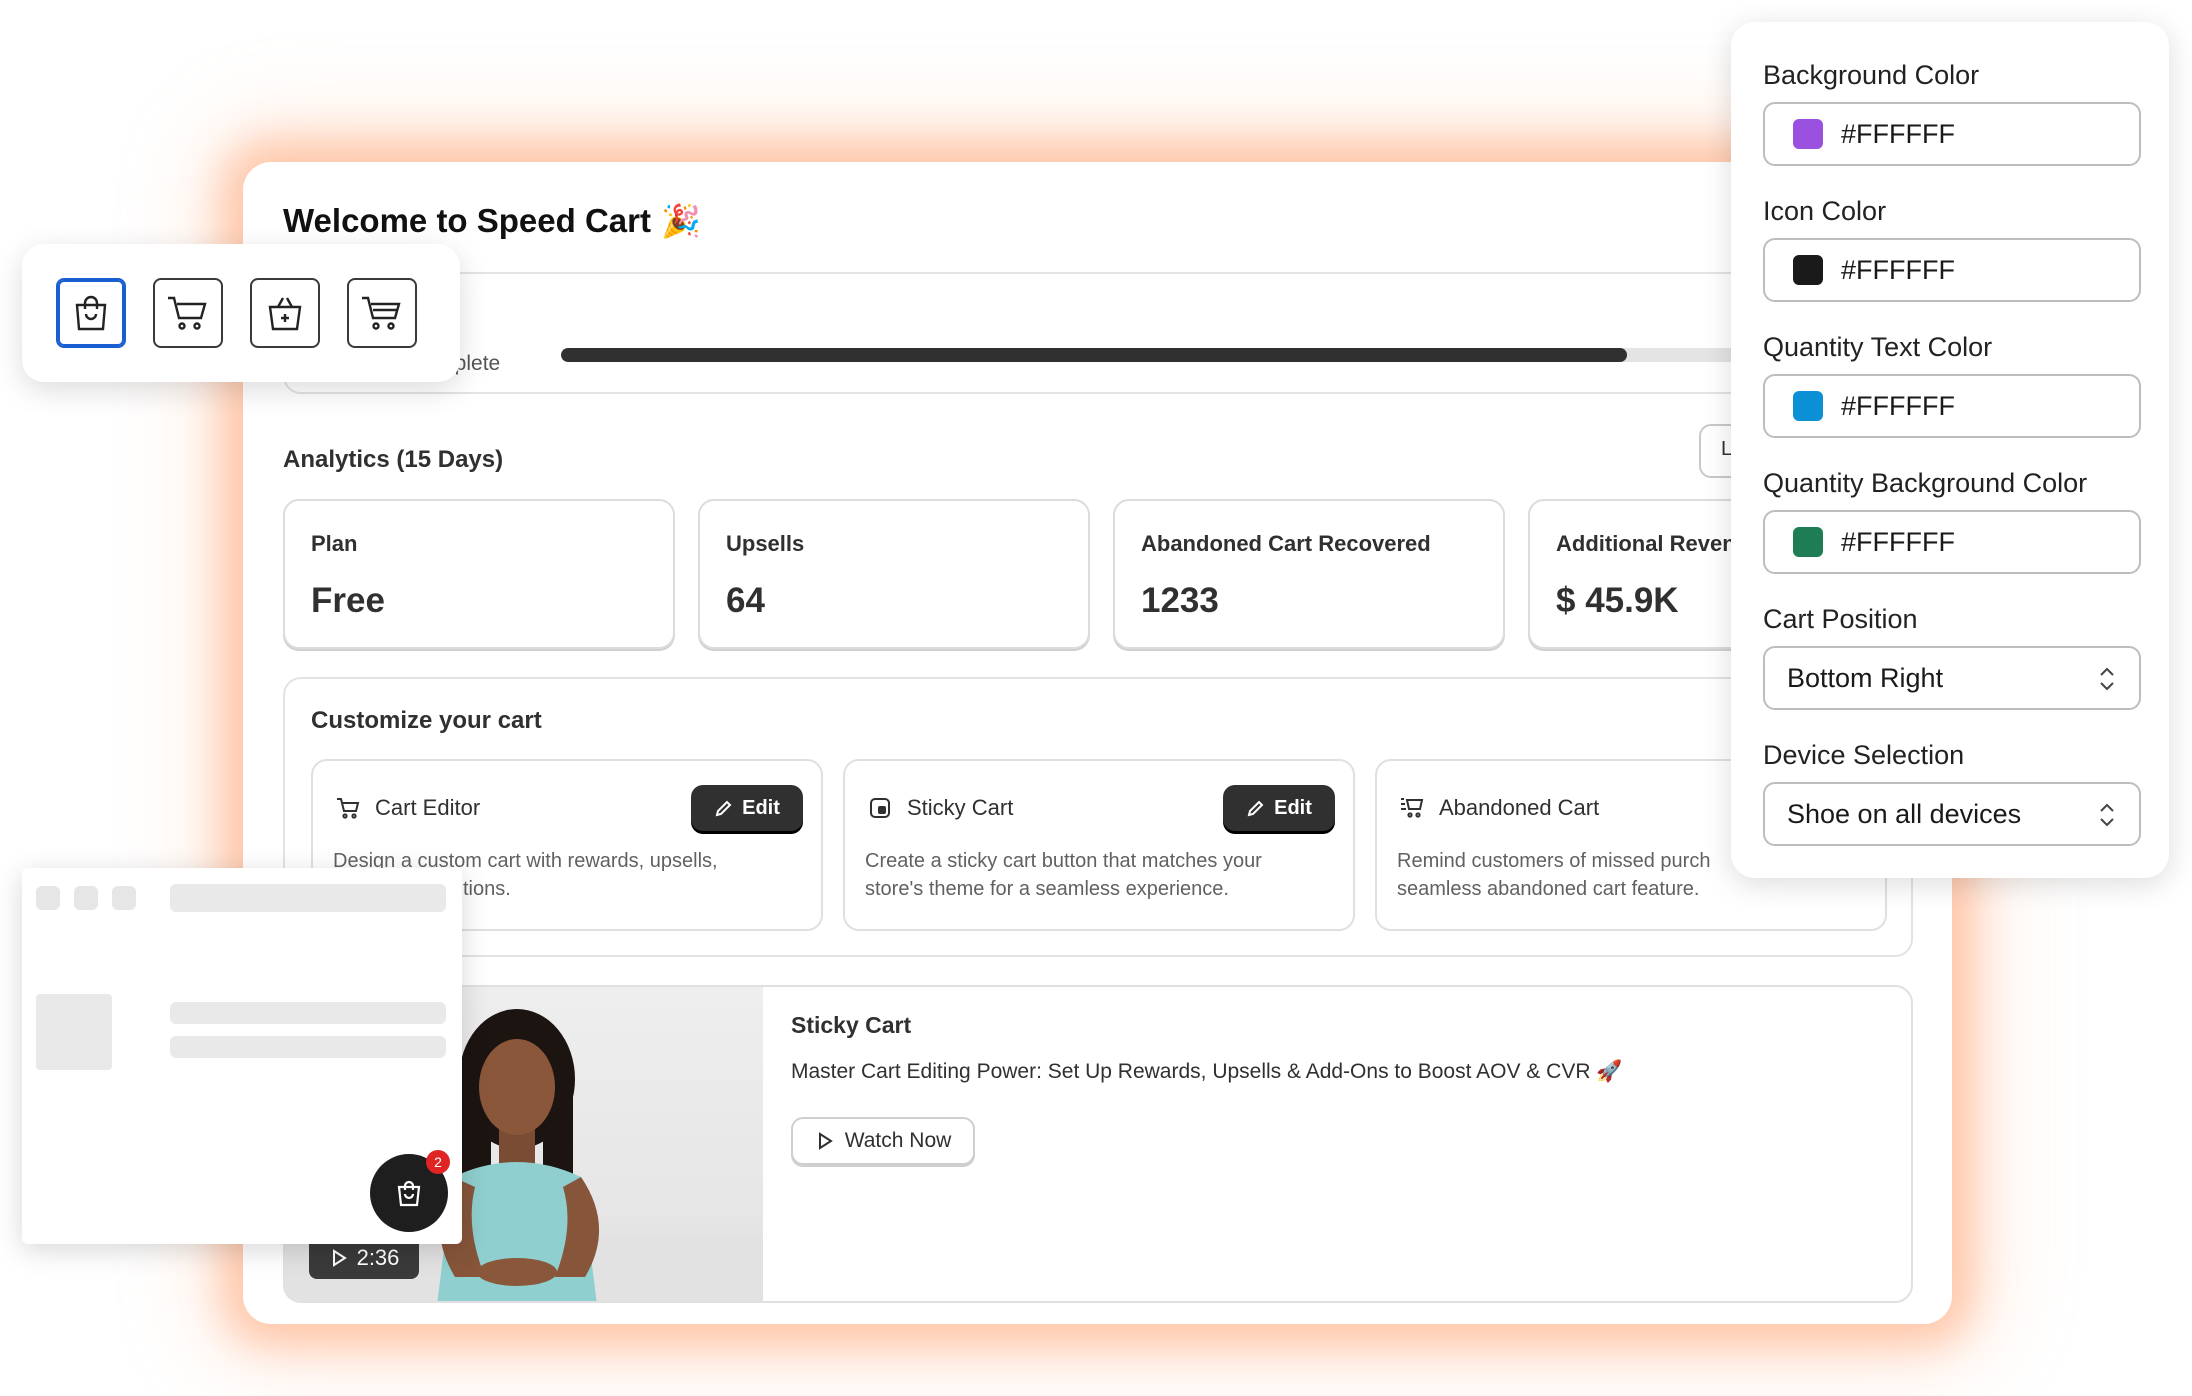 The image size is (2192, 1396). What do you see at coordinates (1646, 543) in the screenshot?
I see `stat-label: Additional Reven` at bounding box center [1646, 543].